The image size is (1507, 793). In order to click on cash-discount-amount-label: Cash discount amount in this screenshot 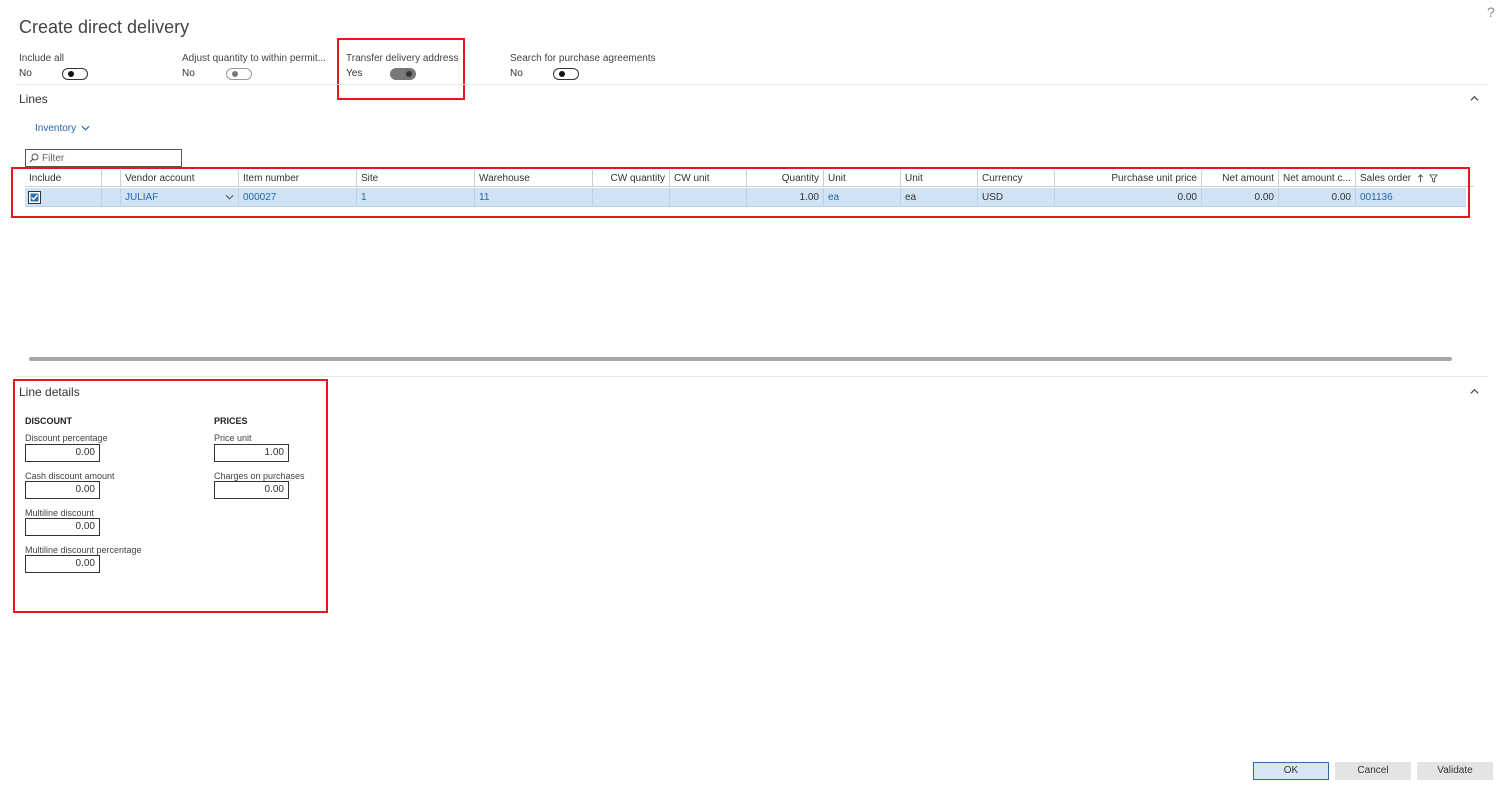, I will do `click(70, 476)`.